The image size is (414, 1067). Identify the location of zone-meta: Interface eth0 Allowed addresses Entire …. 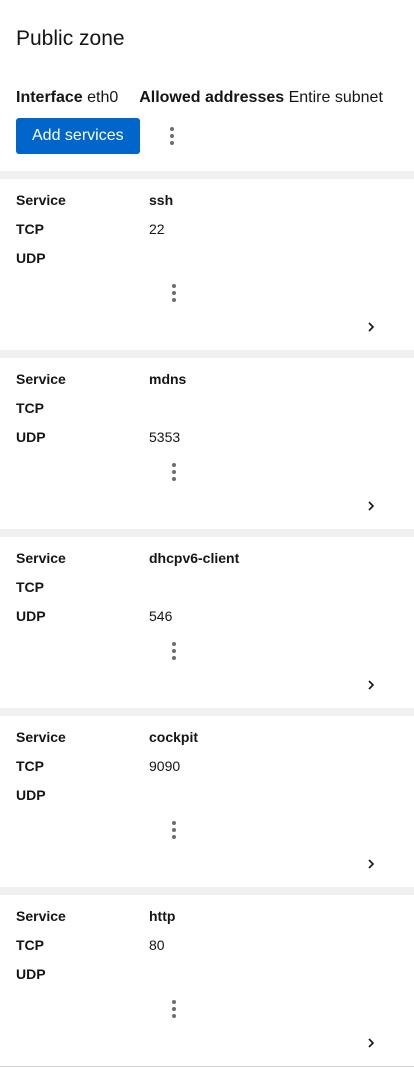
(199, 98).